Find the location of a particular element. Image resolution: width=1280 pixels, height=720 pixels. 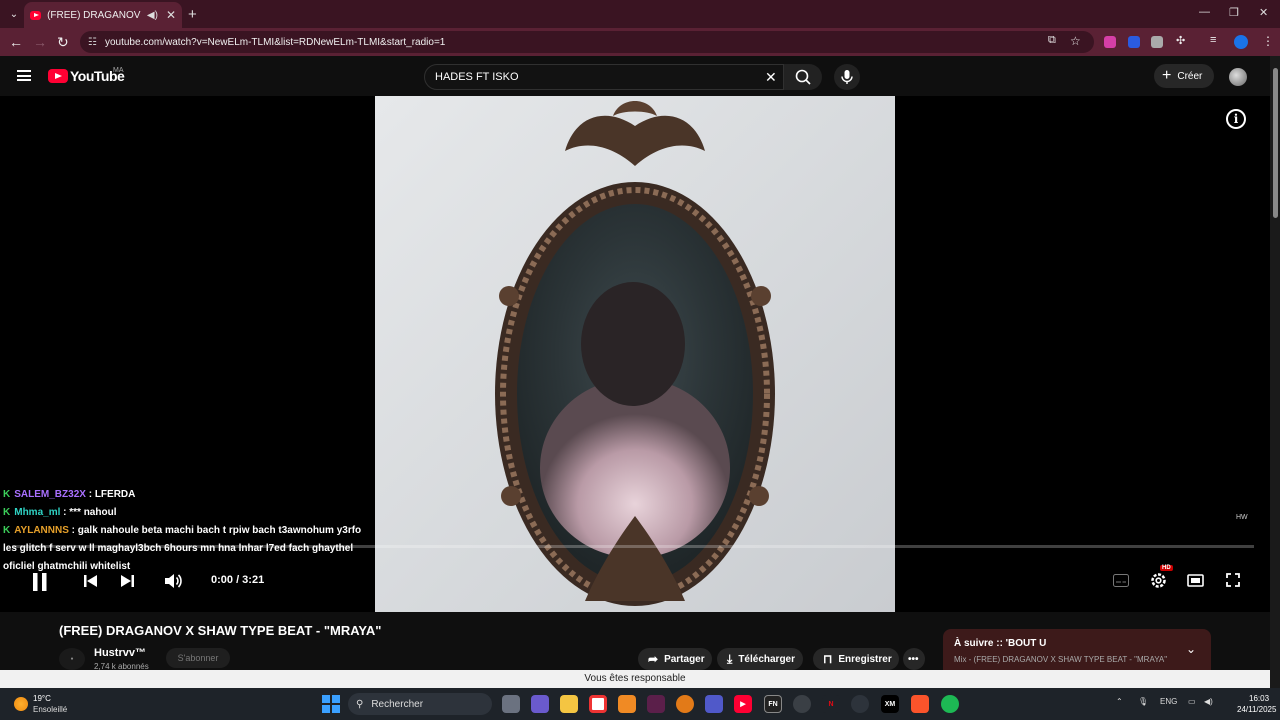

forward-icon: → is located at coordinates (40, 42).